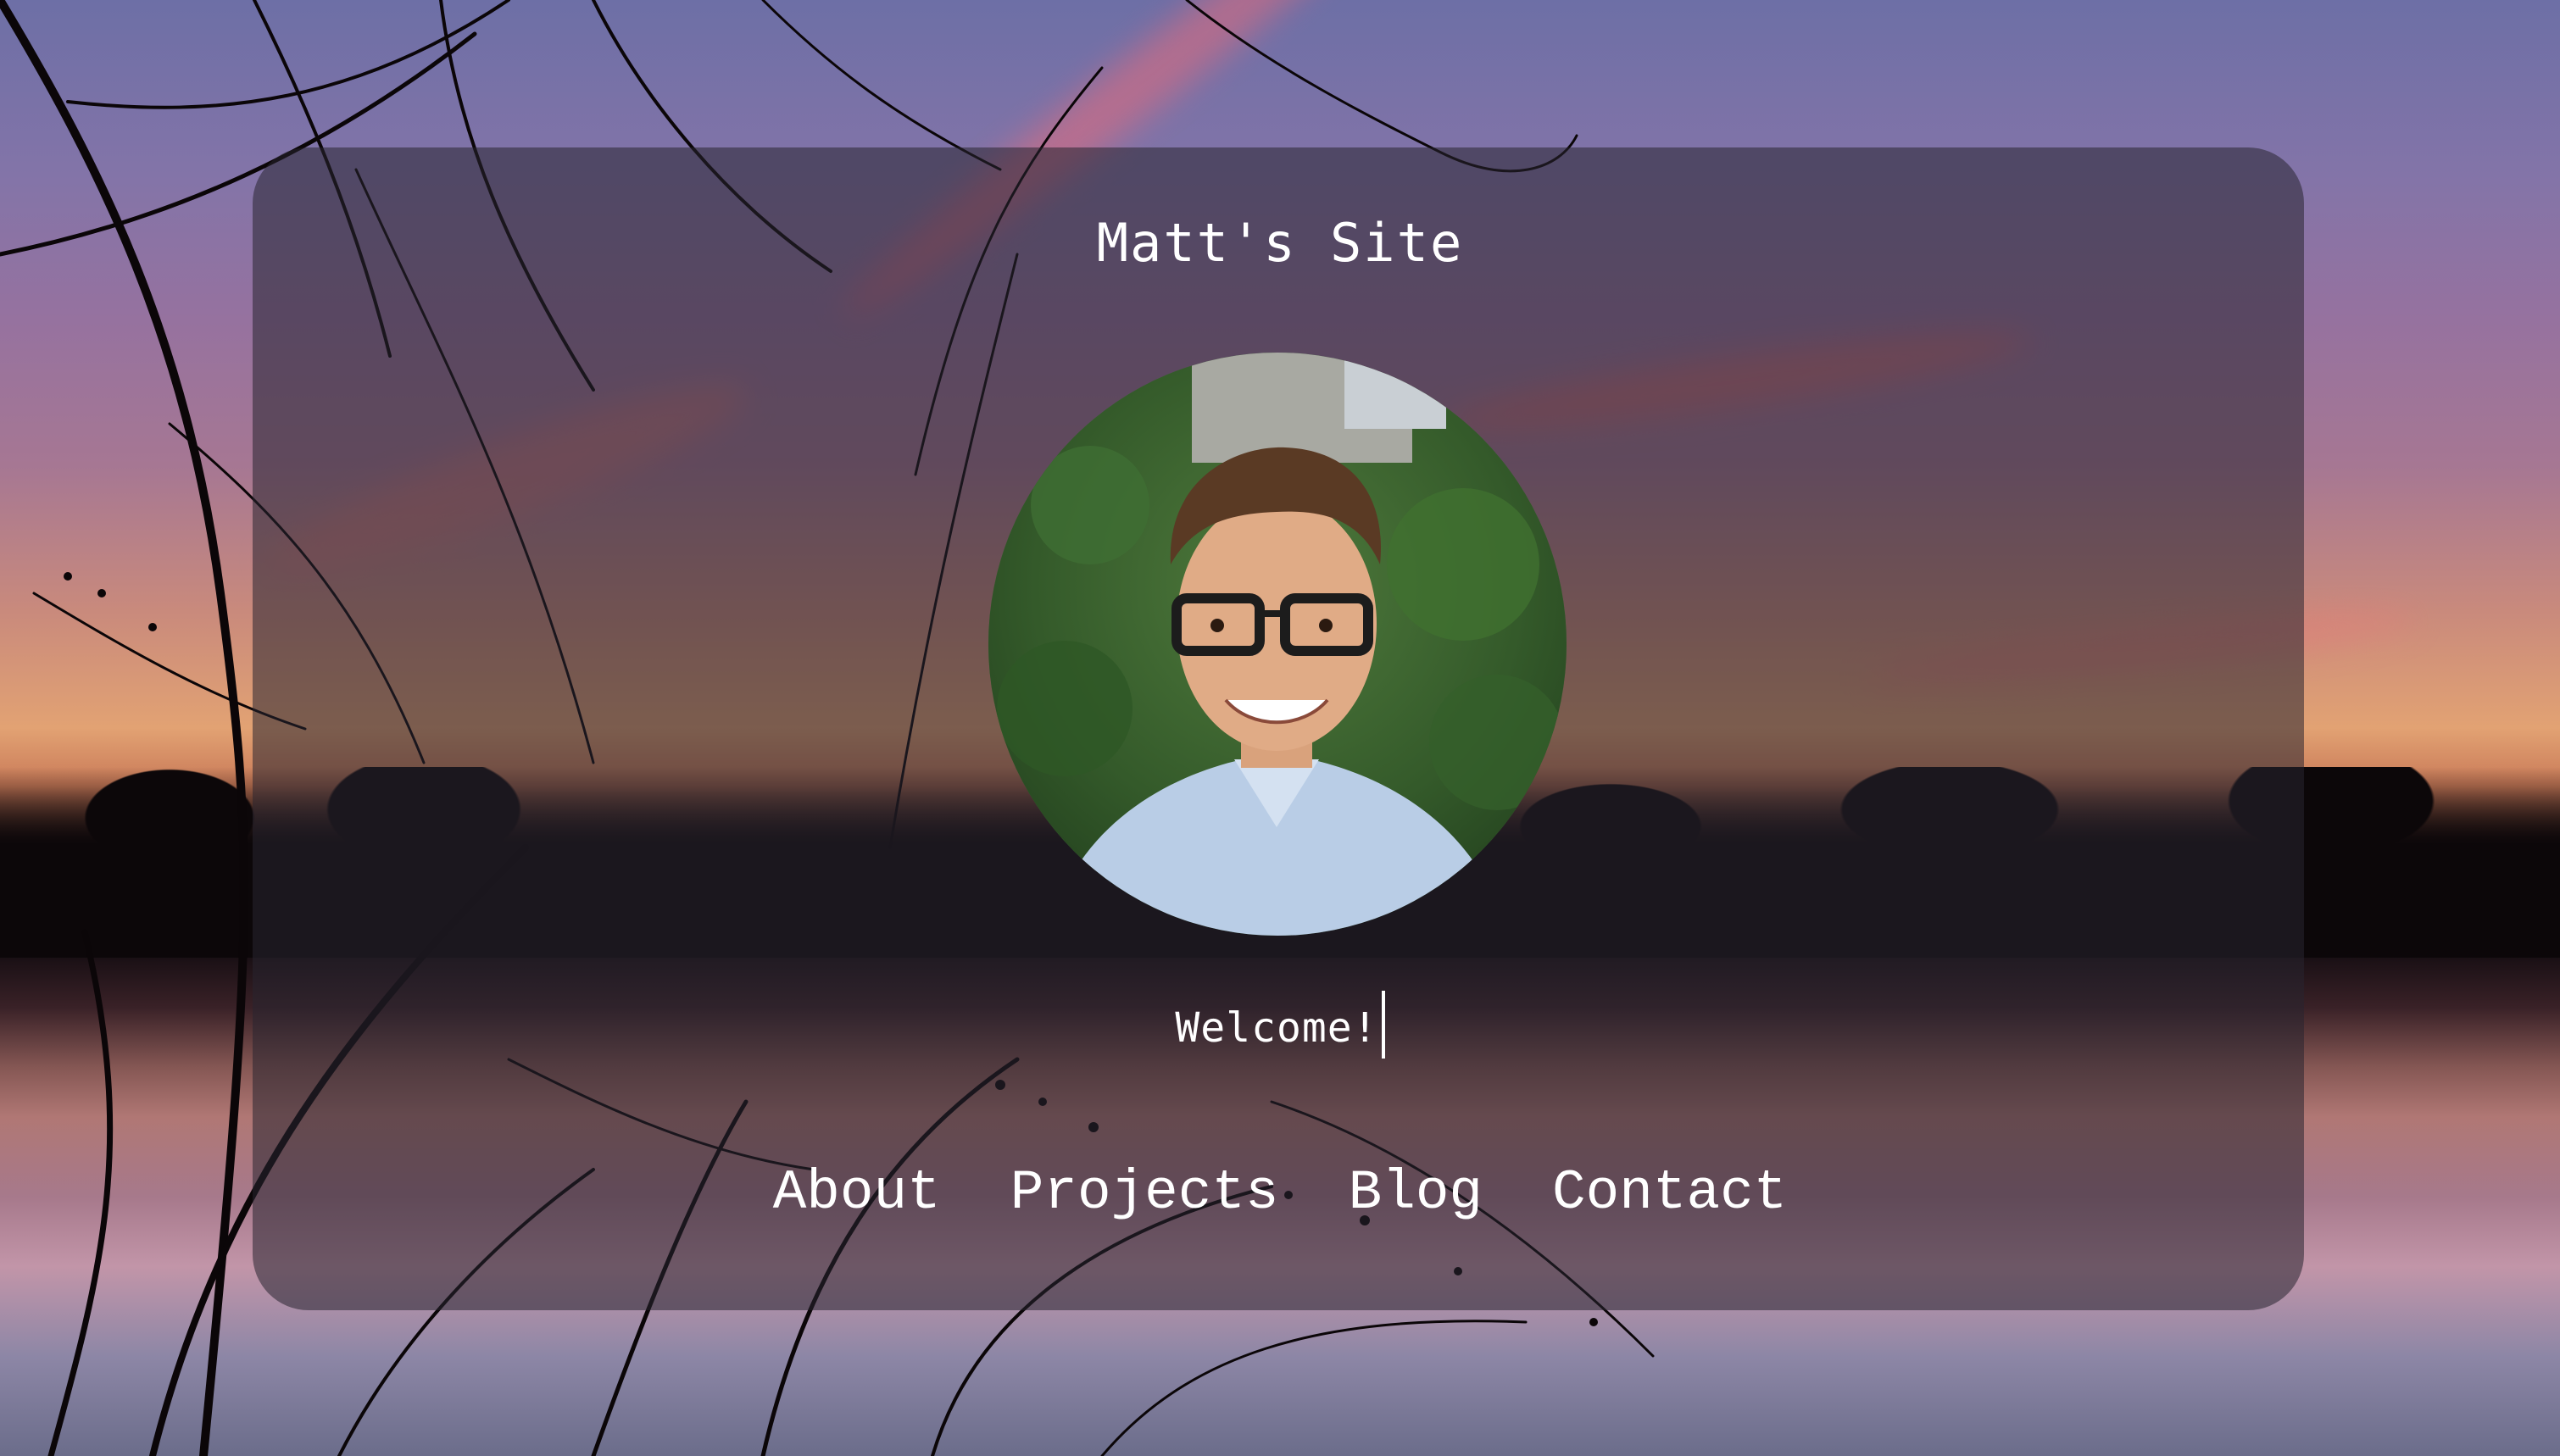 The image size is (2560, 1456). I want to click on welcome-message: Welcome!, so click(1280, 1025).